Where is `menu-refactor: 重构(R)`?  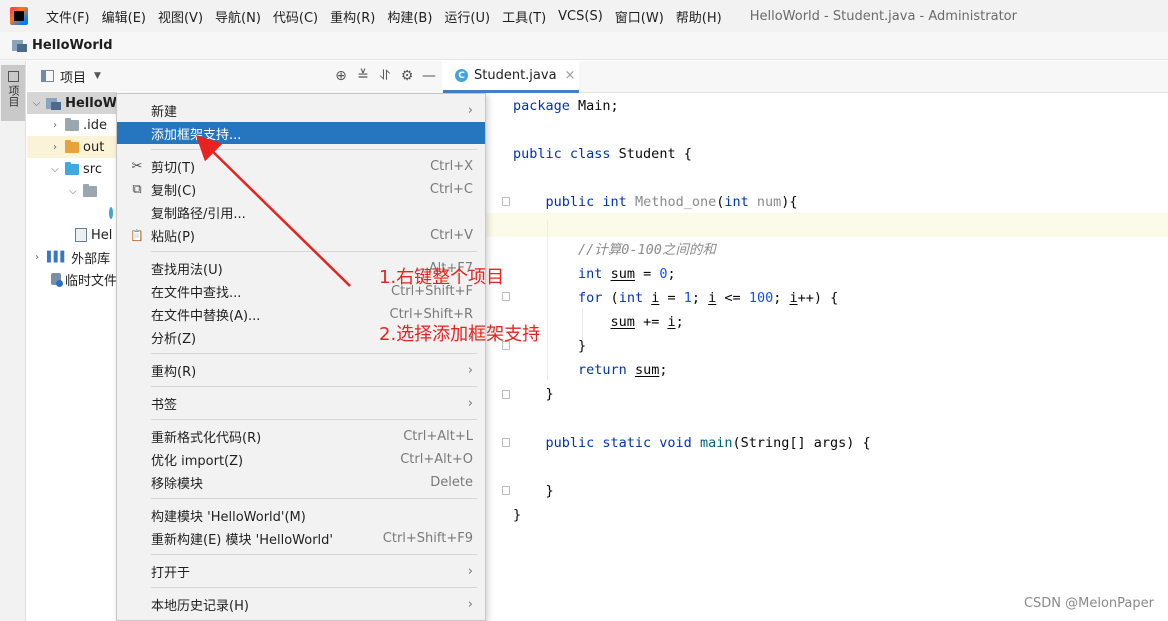
menu-refactor: 重构(R) is located at coordinates (352, 16).